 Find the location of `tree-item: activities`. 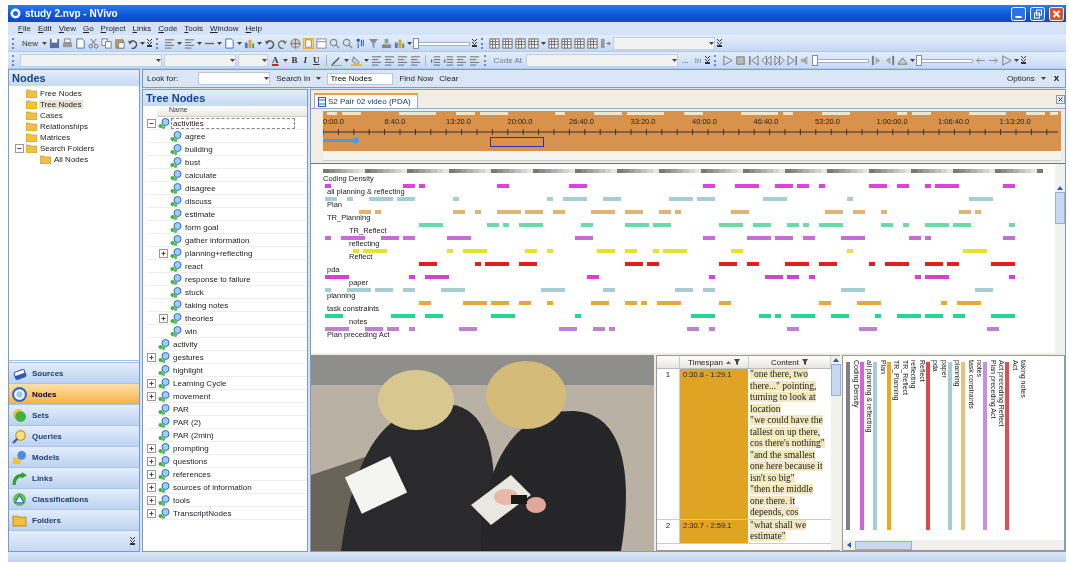

tree-item: activities is located at coordinates (233, 123).